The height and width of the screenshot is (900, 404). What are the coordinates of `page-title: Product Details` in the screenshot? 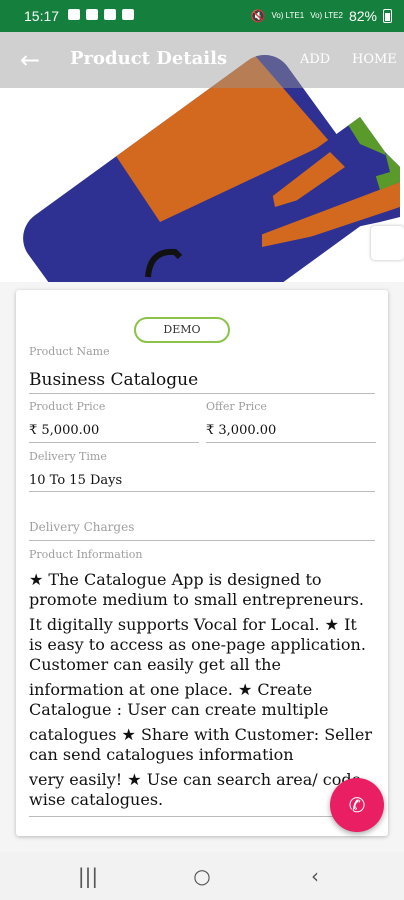 It's located at (149, 58).